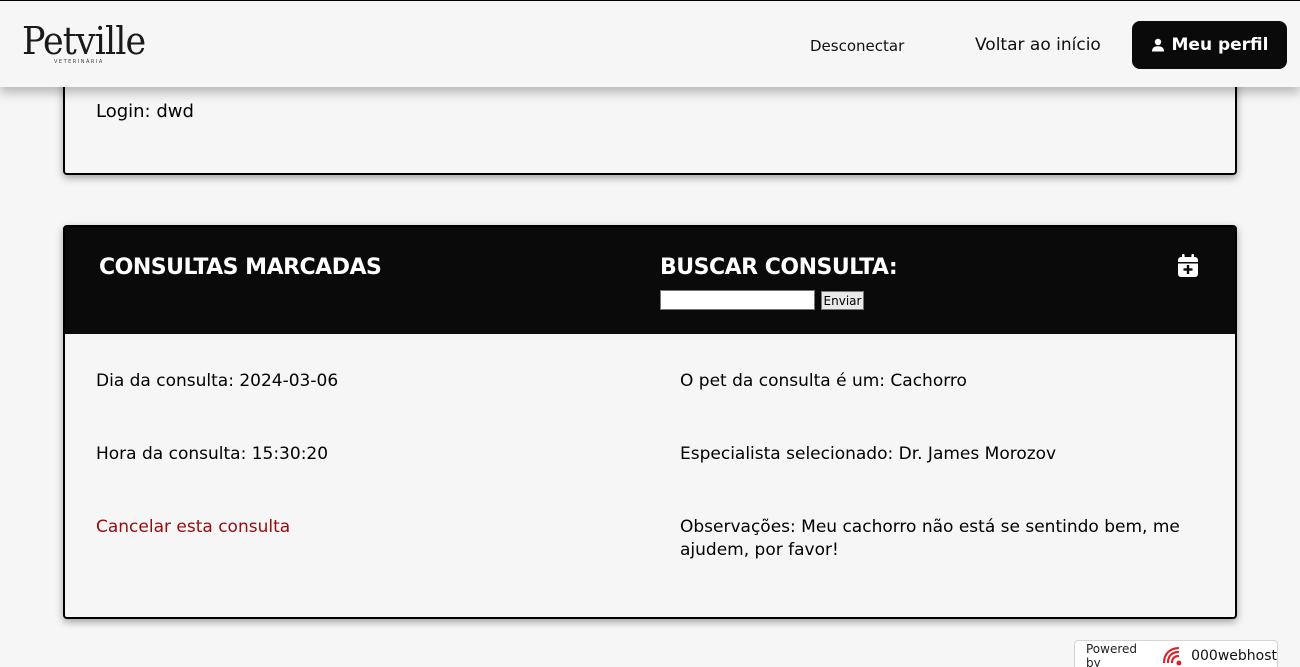 Image resolution: width=1300 pixels, height=667 pixels. I want to click on user-icon, so click(1157, 45).